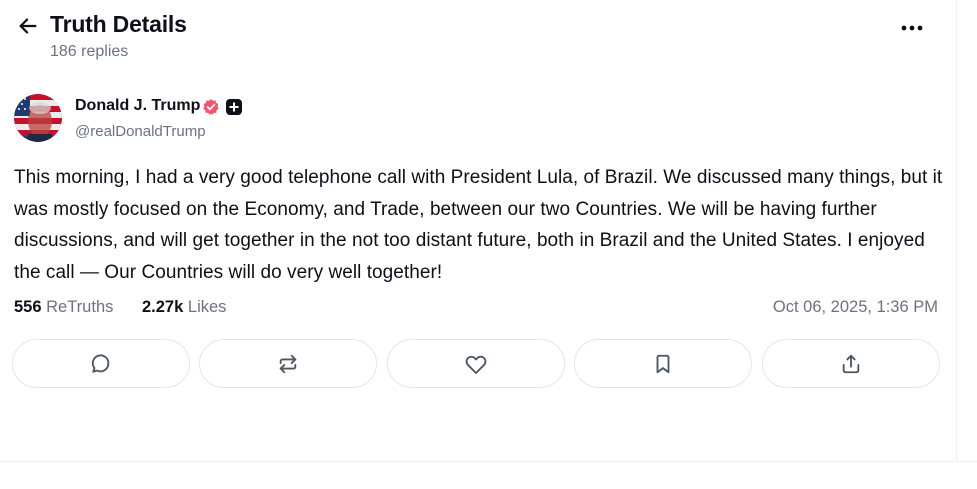  I want to click on truth-plus-badge-icon, so click(234, 107).